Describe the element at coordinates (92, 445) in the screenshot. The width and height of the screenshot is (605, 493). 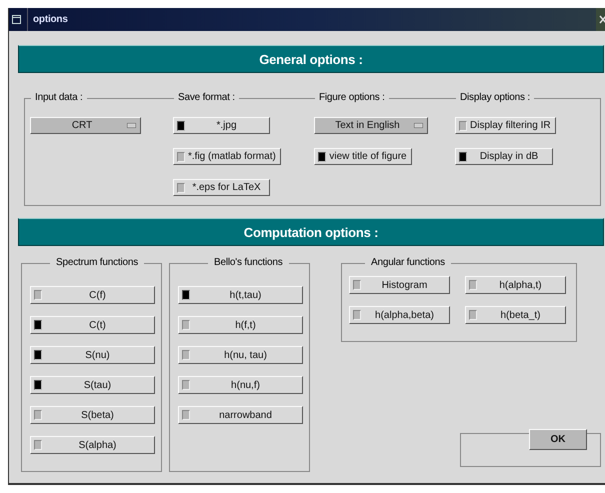
I see `toggle-button: S(alpha)` at that location.